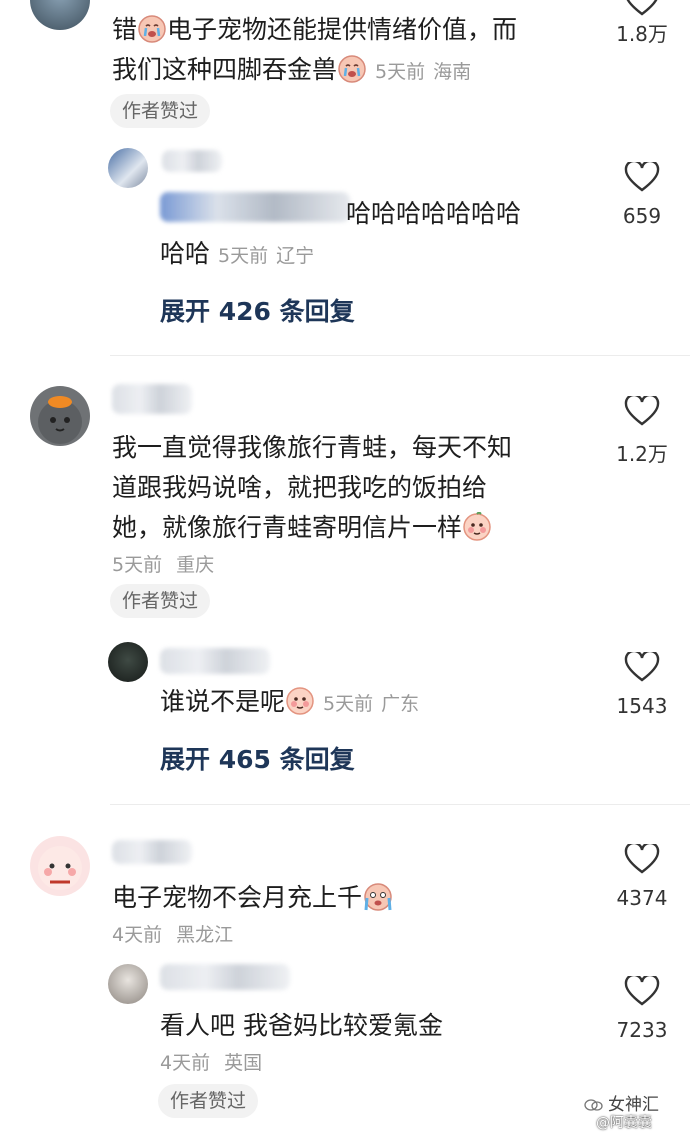 The width and height of the screenshot is (690, 1133). Describe the element at coordinates (291, 73) in the screenshot. I see `comment-text-line2: 我们这种四脚吞金兽 5天前 海南` at that location.